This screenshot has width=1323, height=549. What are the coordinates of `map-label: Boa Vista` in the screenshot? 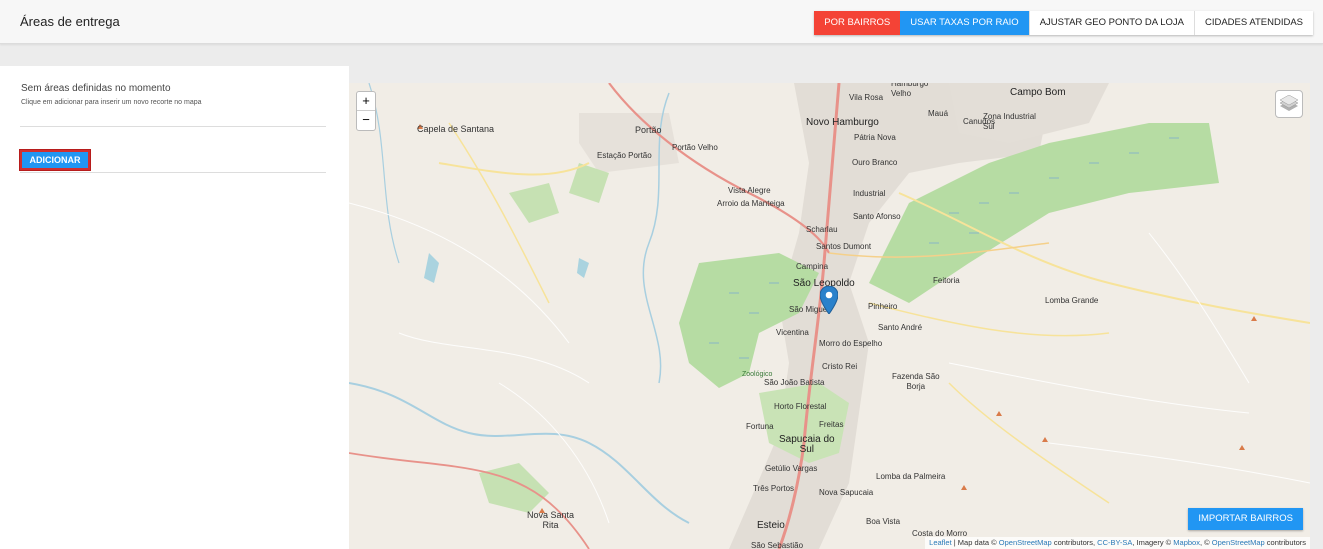 It's located at (883, 521).